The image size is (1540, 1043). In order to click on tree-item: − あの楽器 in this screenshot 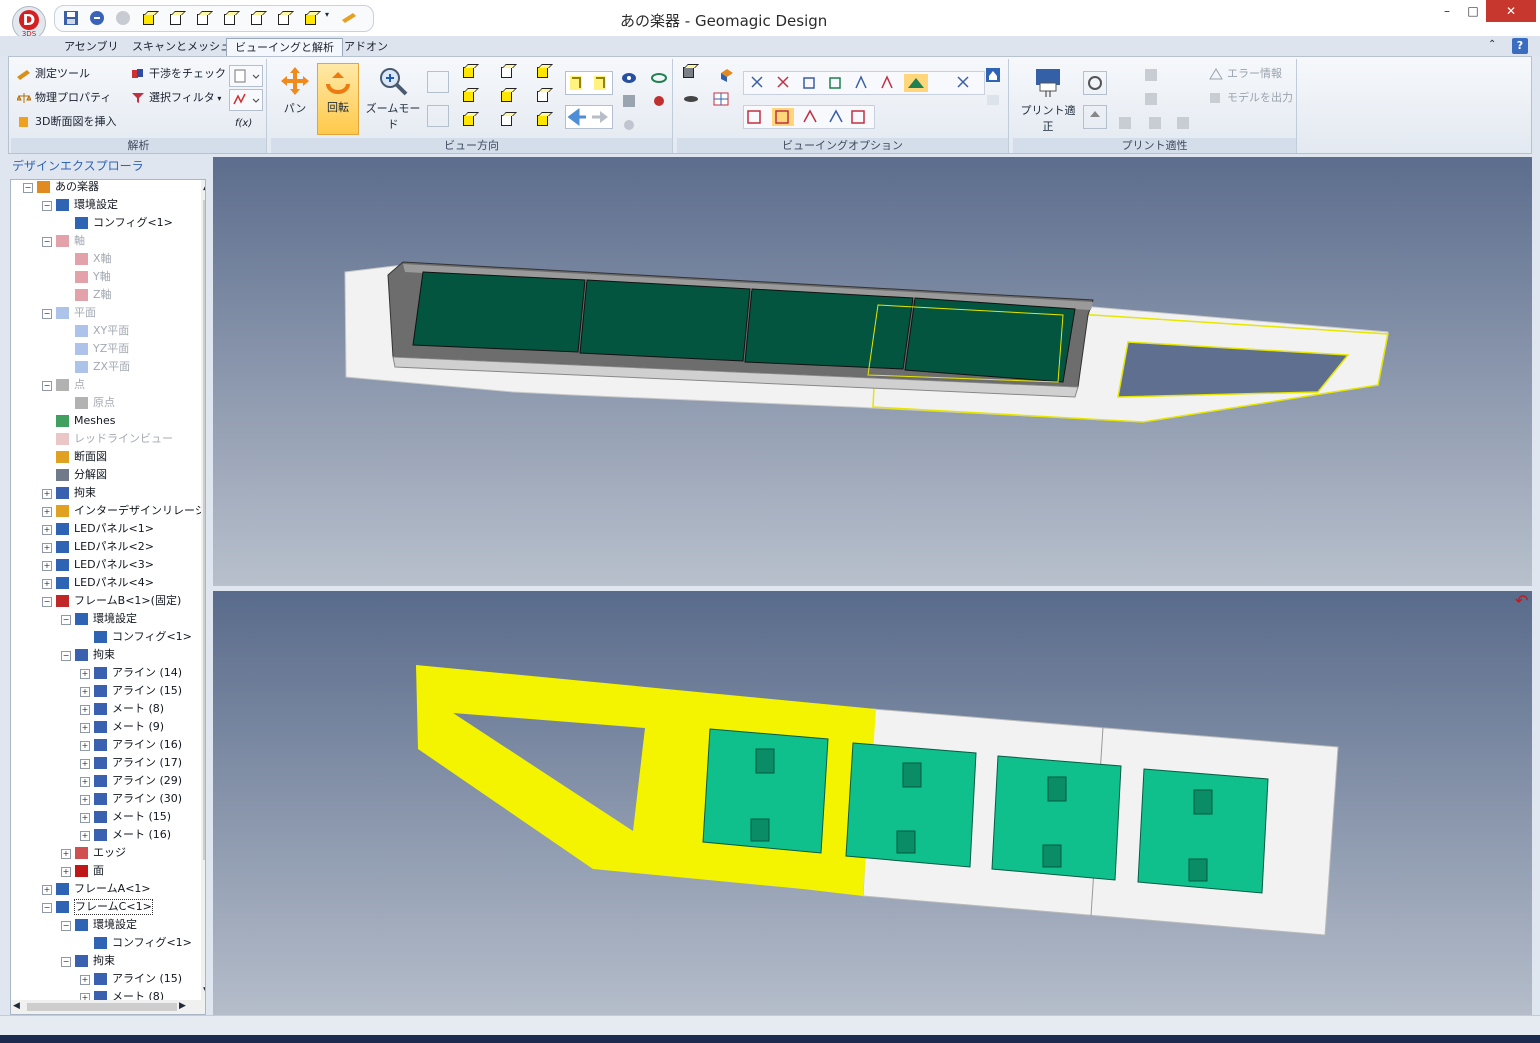, I will do `click(105, 188)`.